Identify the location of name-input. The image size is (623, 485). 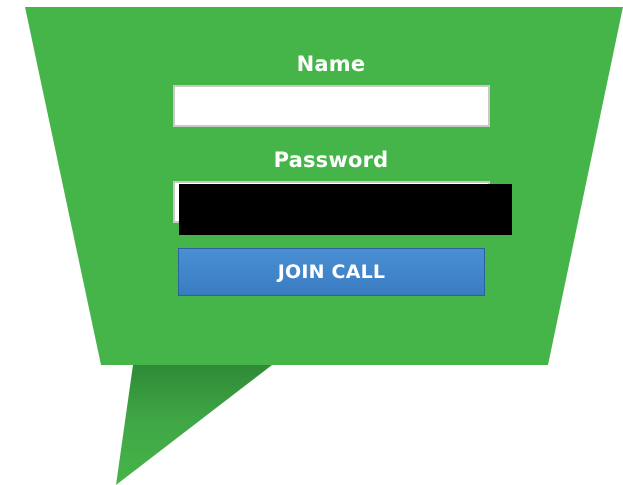
(331, 106).